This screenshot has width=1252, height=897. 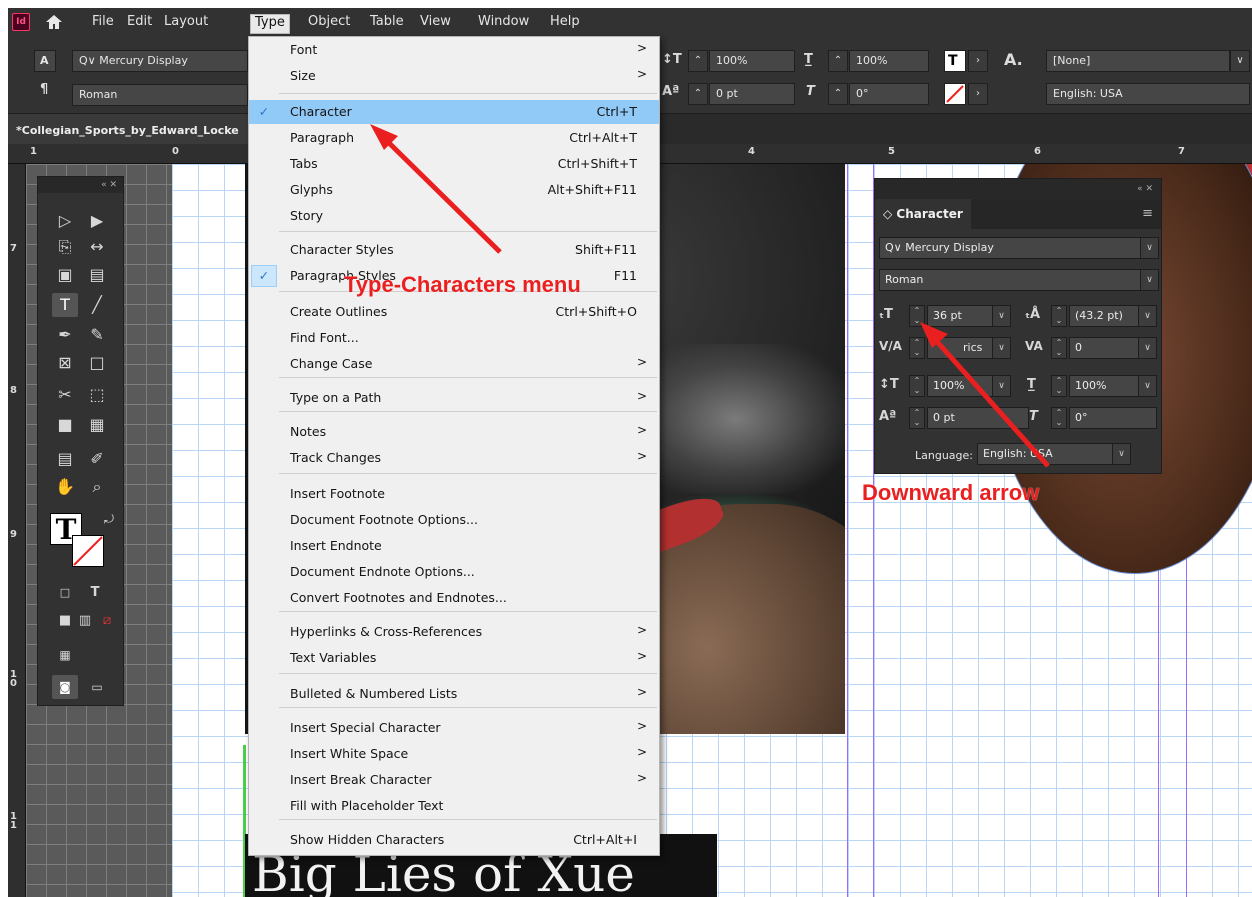 I want to click on rectangle-frame-tool-icon: ⊠, so click(x=65, y=363).